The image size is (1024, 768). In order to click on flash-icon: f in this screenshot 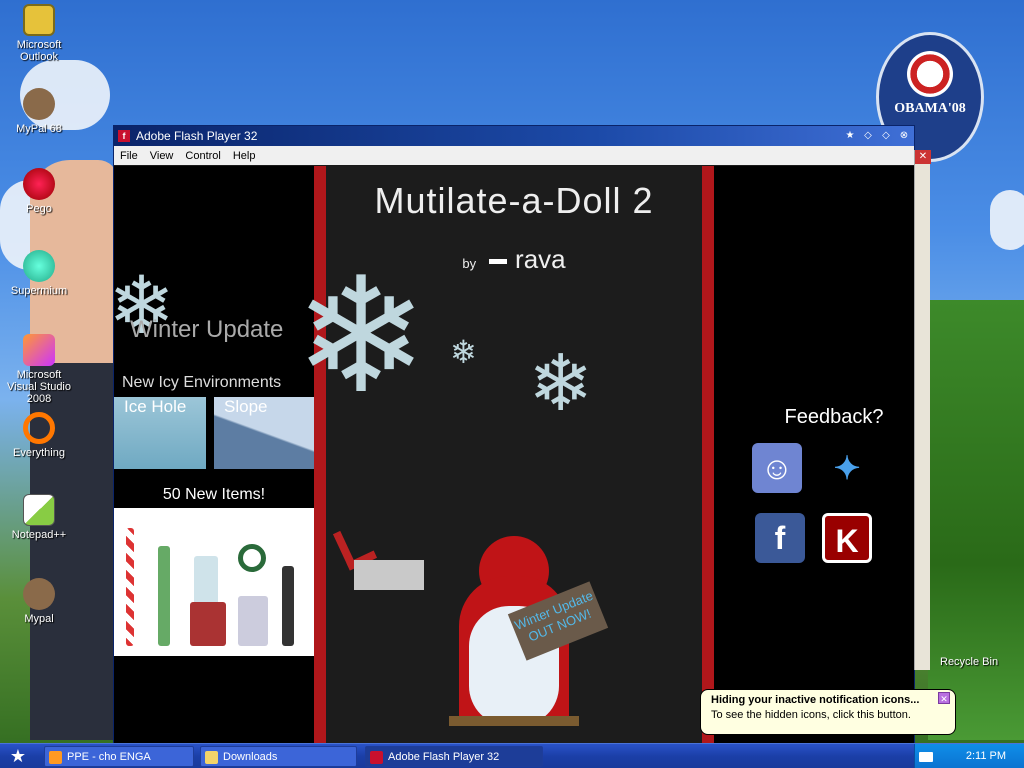, I will do `click(124, 136)`.